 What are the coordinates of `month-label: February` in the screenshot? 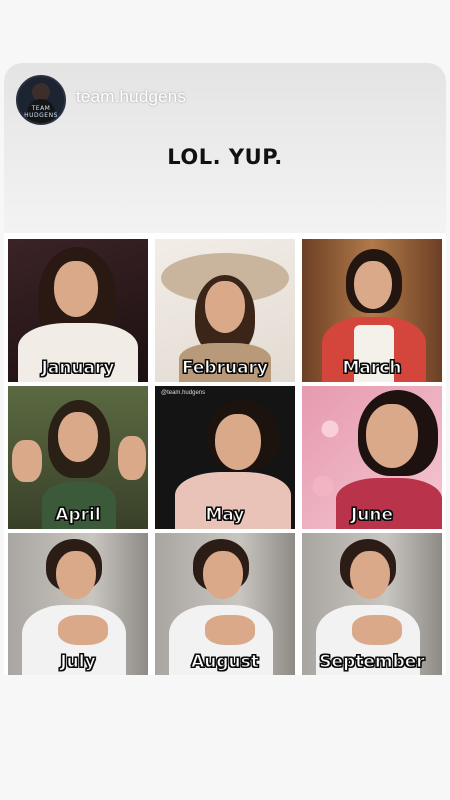 It's located at (225, 368).